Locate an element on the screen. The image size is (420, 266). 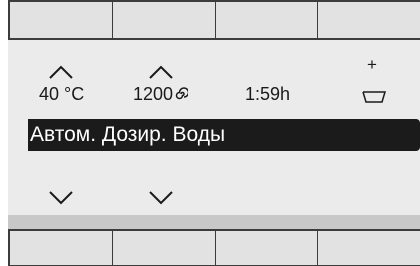
top-softkey-row is located at coordinates (214, 20).